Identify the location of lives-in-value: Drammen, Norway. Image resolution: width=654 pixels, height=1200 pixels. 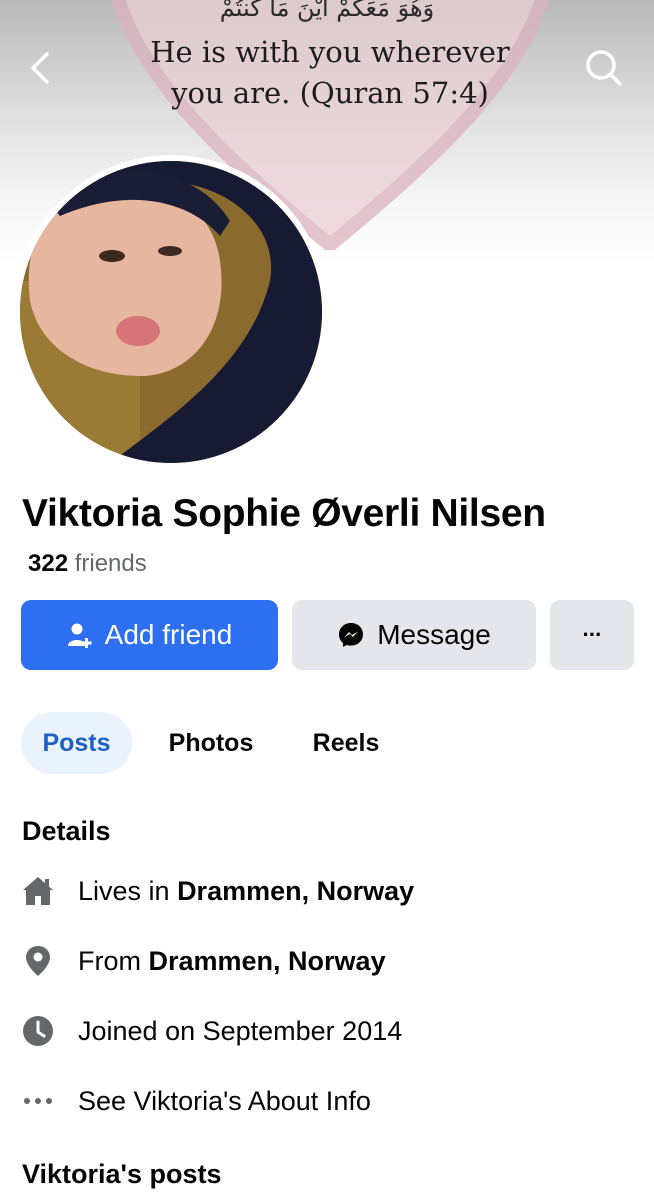
(296, 890).